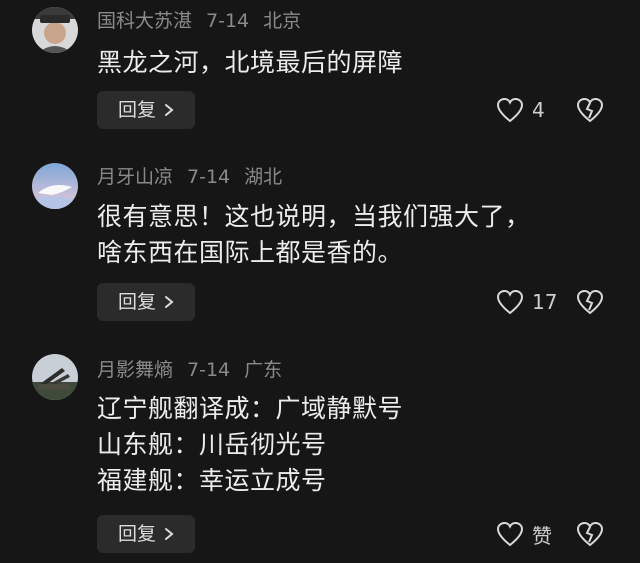 The image size is (640, 563). Describe the element at coordinates (538, 110) in the screenshot. I see `like-count: 4` at that location.